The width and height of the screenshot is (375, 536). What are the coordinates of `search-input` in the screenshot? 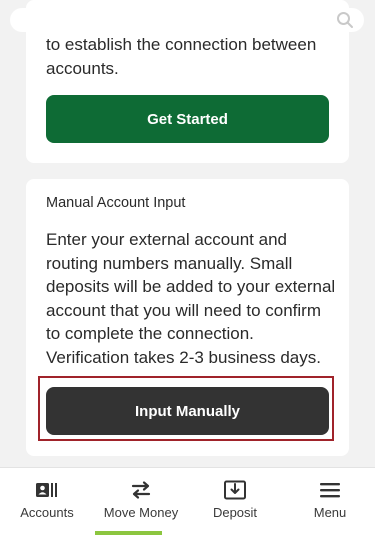 It's located at (187, 20).